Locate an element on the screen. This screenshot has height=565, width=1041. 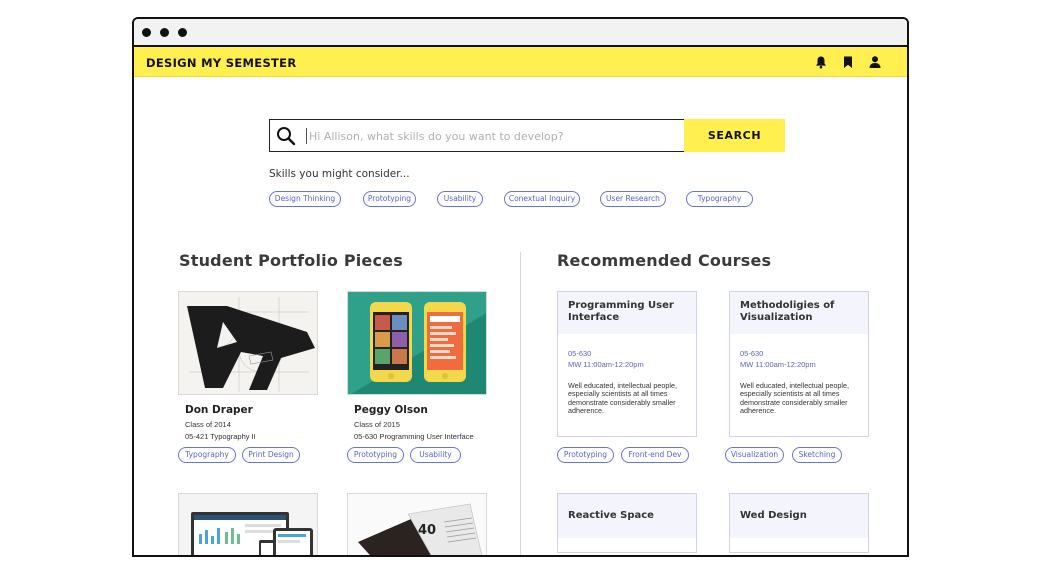
user-icon is located at coordinates (875, 62).